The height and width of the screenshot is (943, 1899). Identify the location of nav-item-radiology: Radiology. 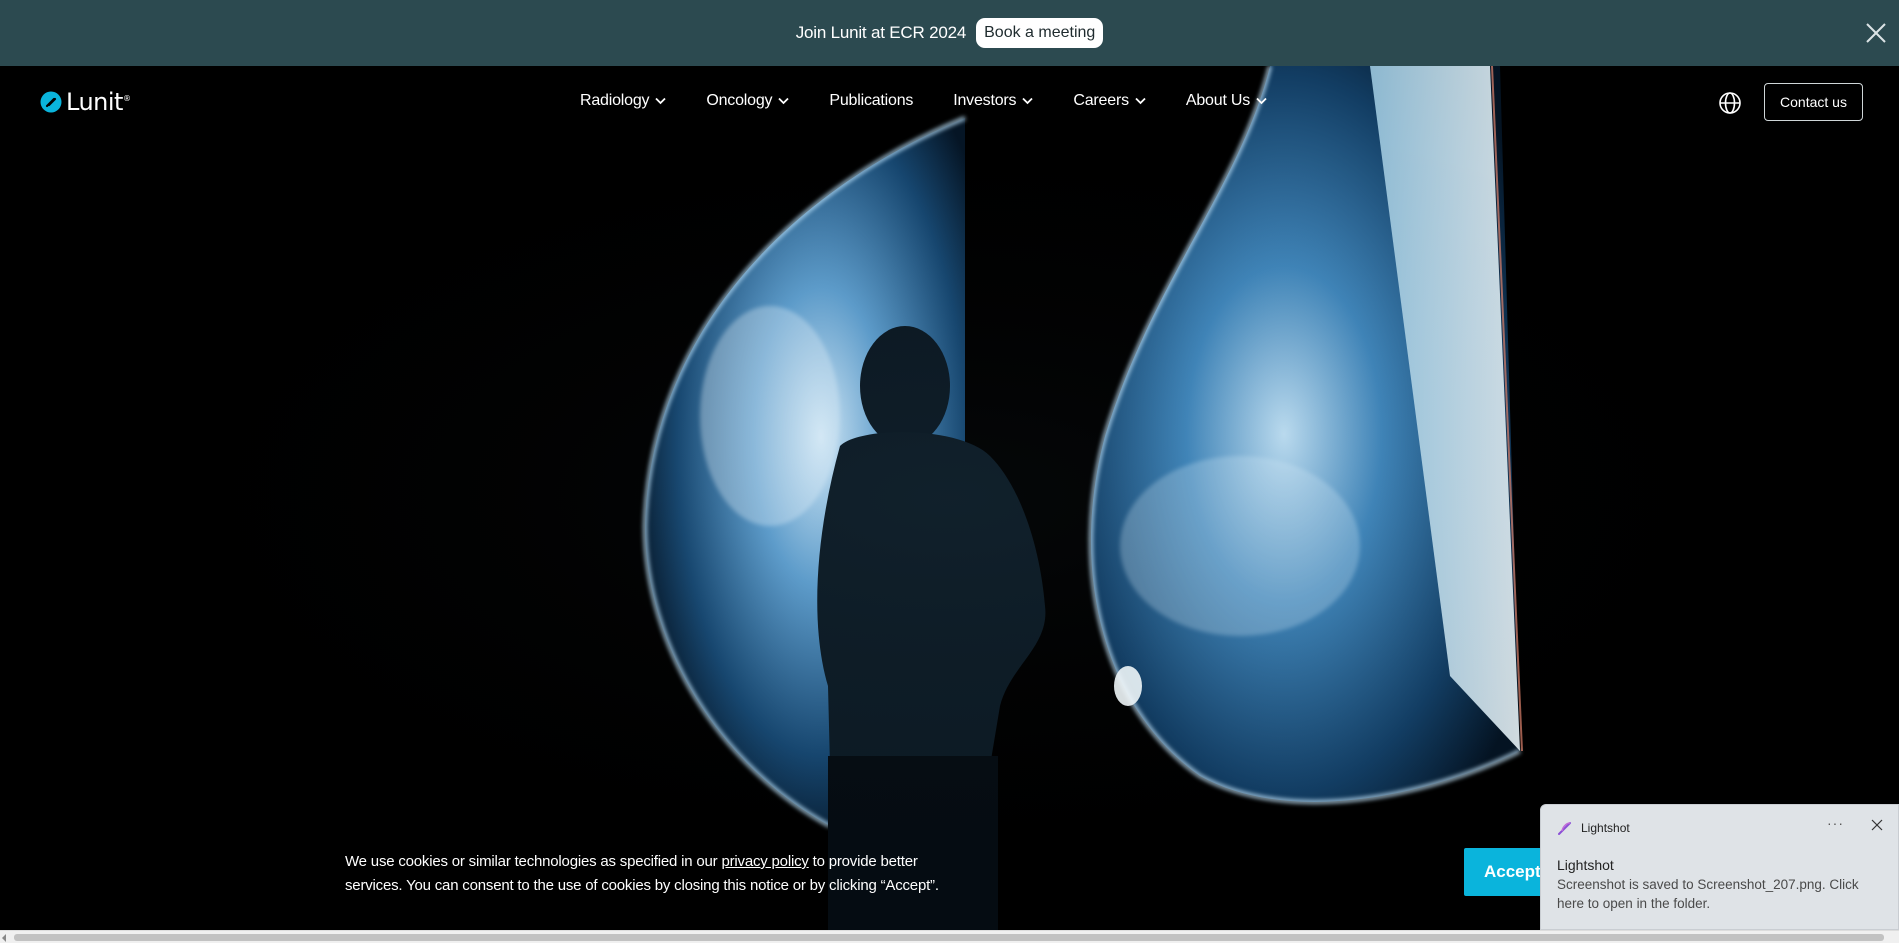
(623, 101).